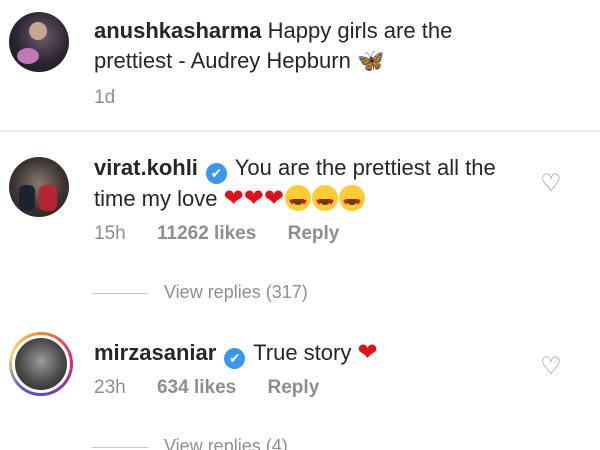  Describe the element at coordinates (226, 443) in the screenshot. I see `view-replies-label: View replies (4)` at that location.